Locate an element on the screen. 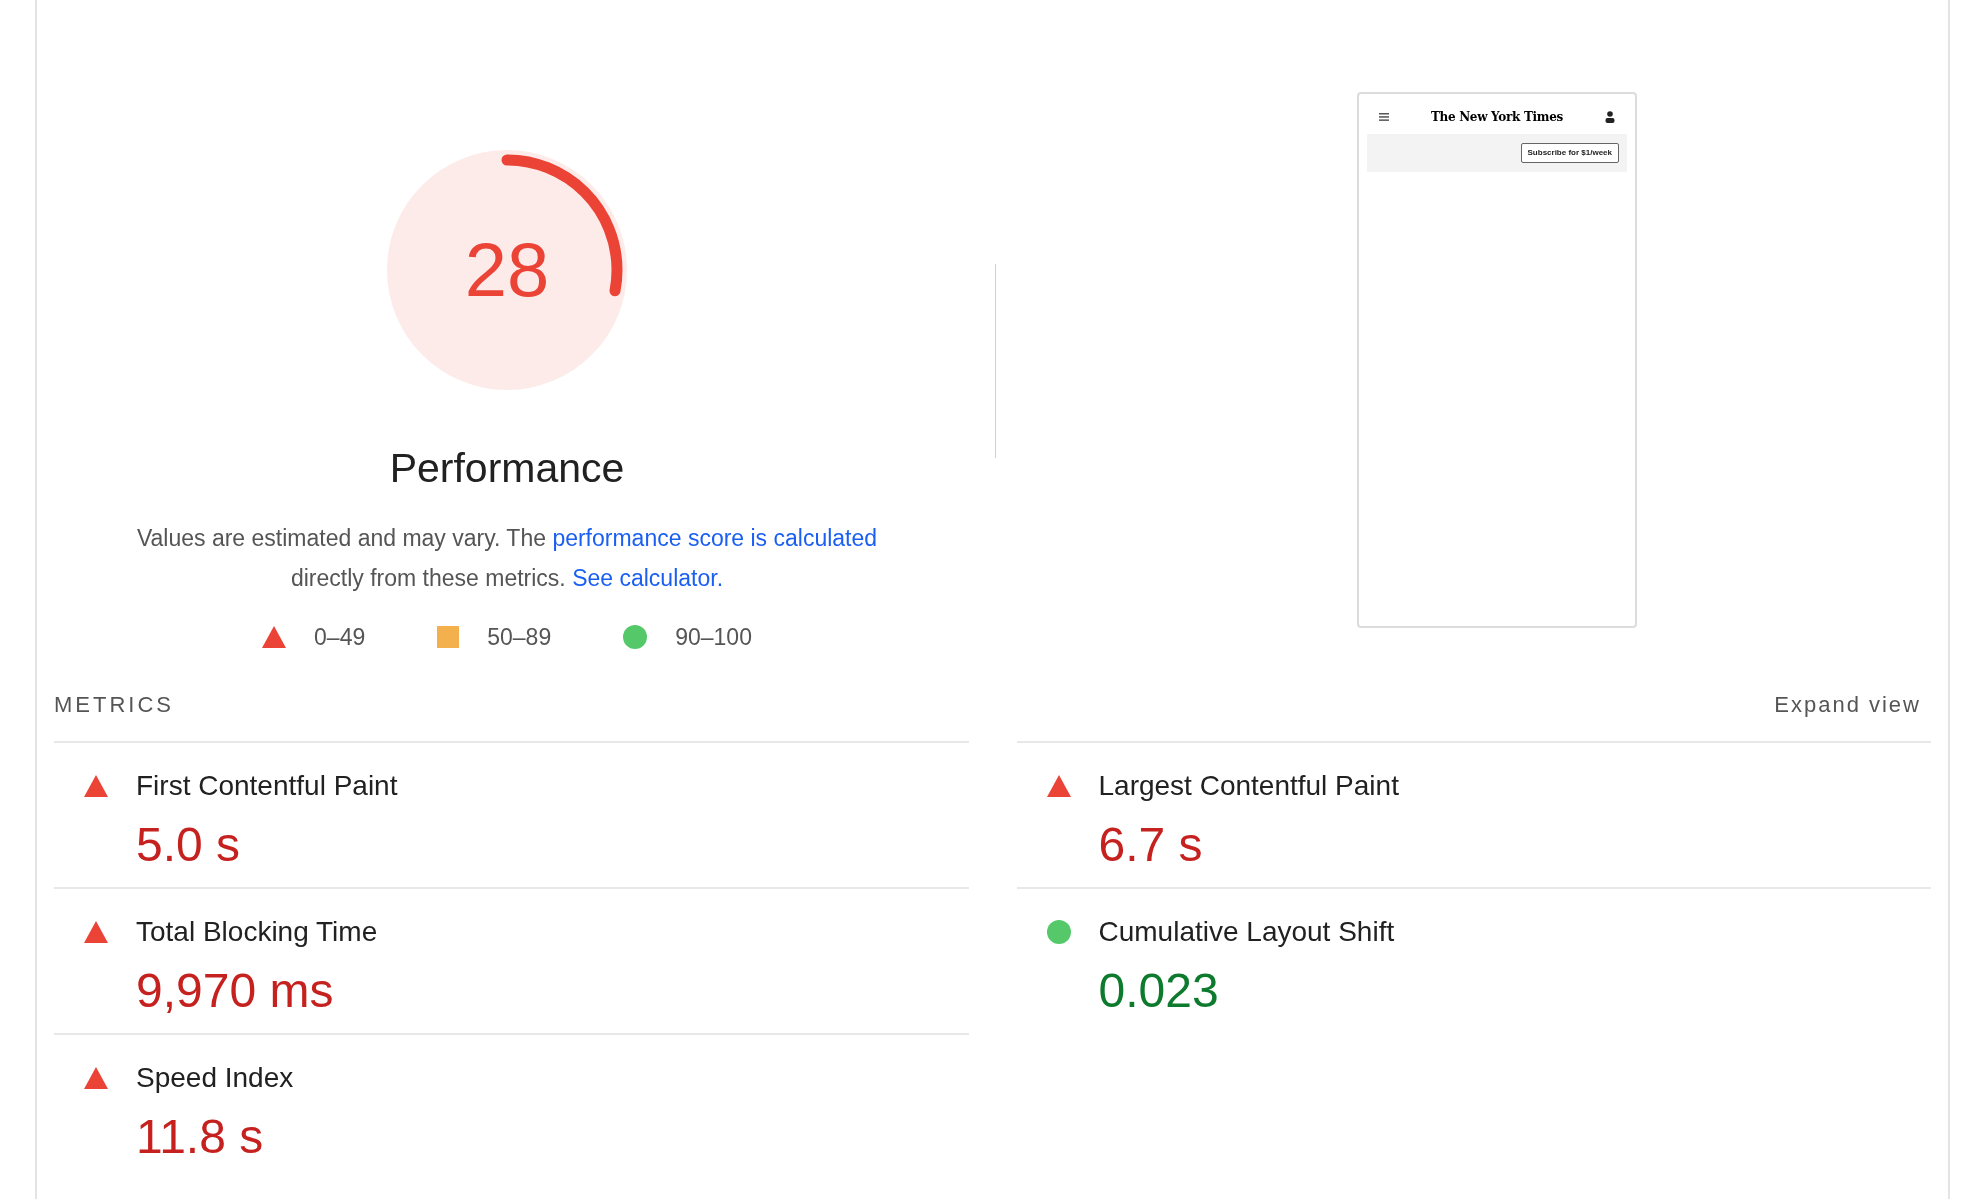 This screenshot has height=1199, width=1969. legend-label: 90–100 is located at coordinates (713, 637).